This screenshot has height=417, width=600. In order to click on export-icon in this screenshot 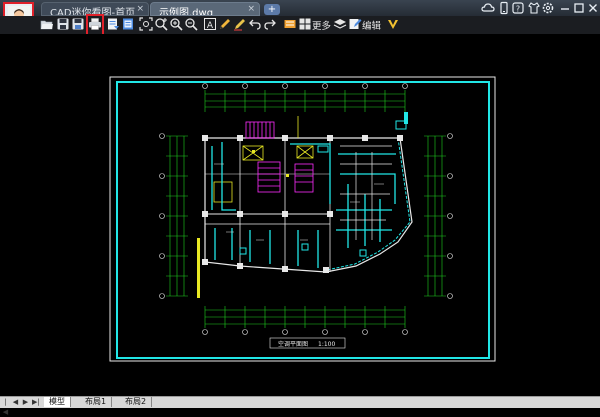, I will do `click(113, 24)`.